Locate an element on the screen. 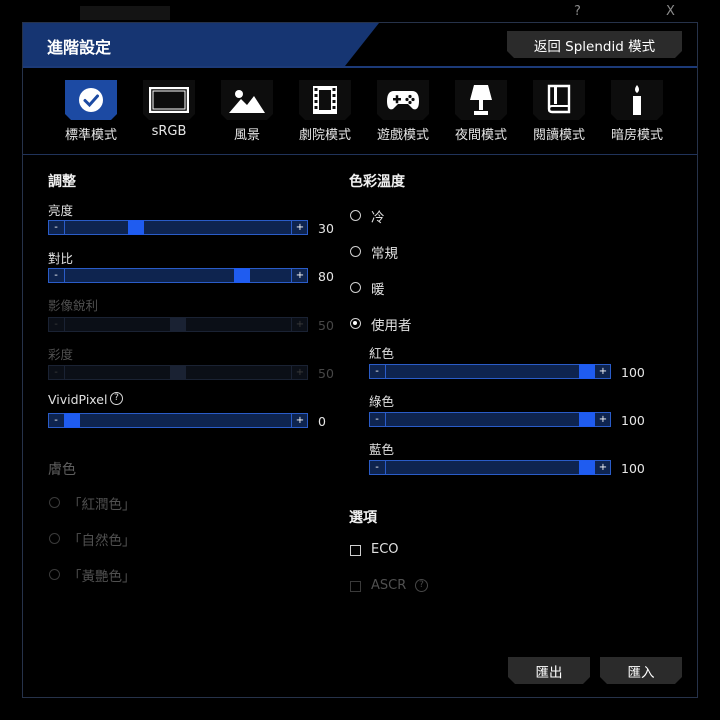  red-label: 紅色 is located at coordinates (382, 353).